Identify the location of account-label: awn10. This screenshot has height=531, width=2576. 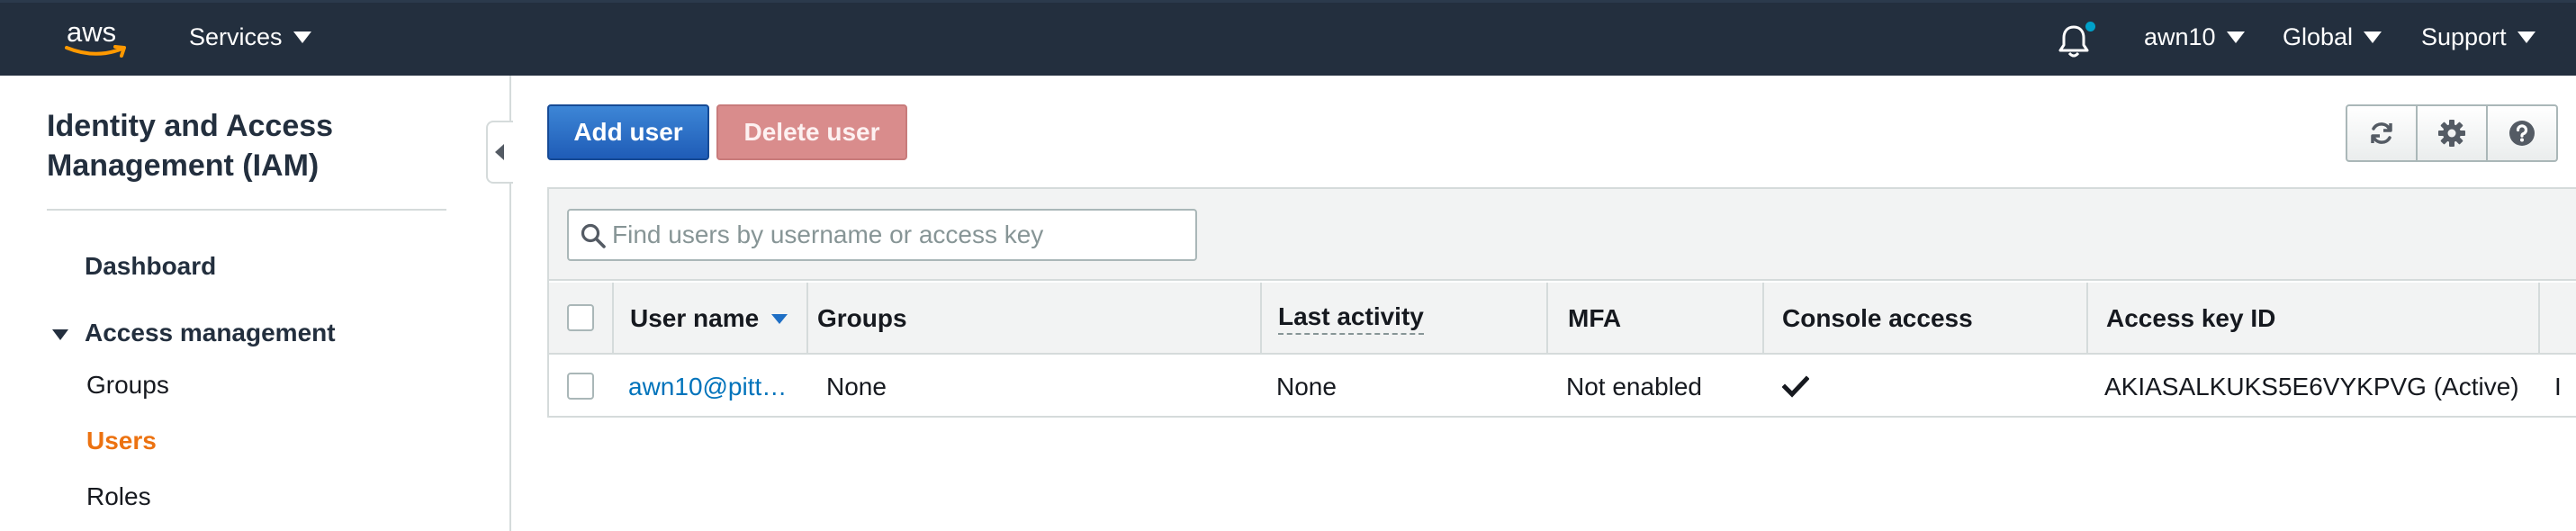
(2180, 36).